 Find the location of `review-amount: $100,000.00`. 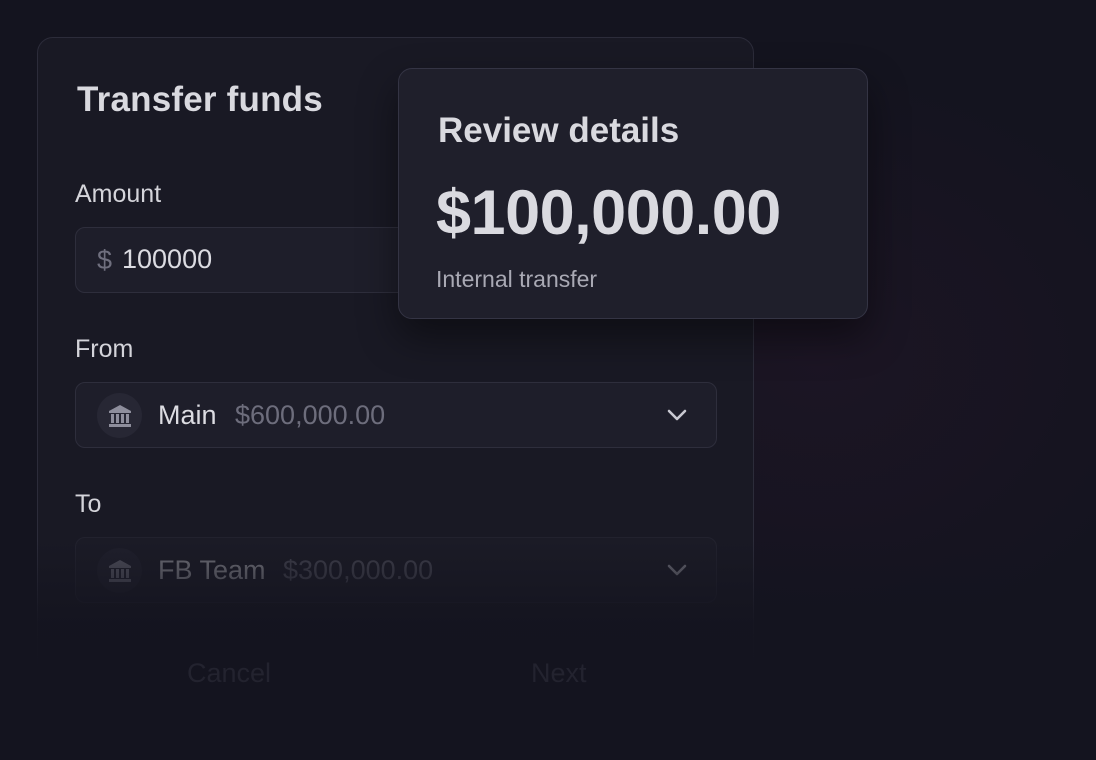

review-amount: $100,000.00 is located at coordinates (608, 213).